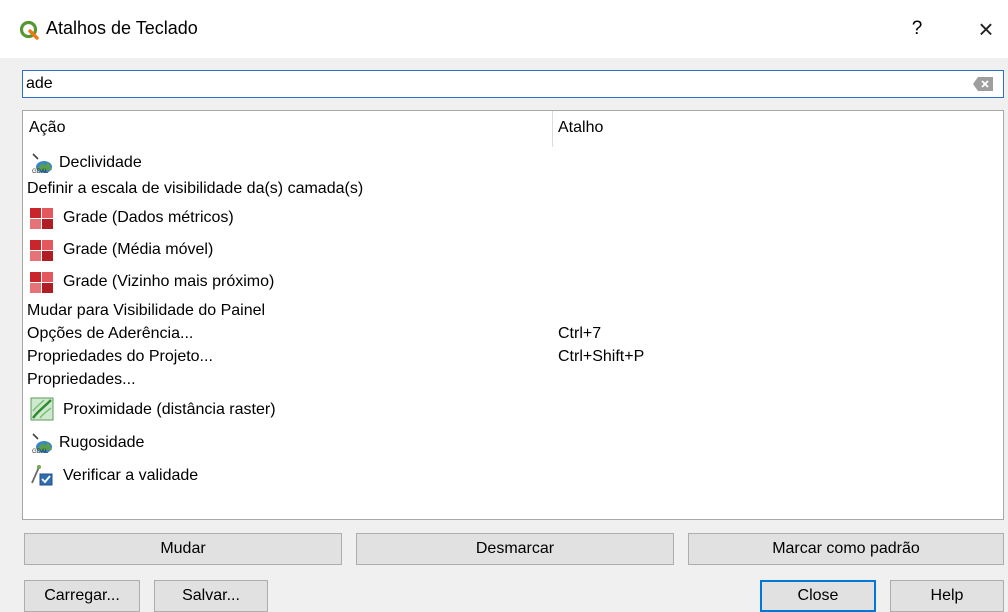 The image size is (1008, 612). I want to click on qgis-logo-icon, so click(29, 30).